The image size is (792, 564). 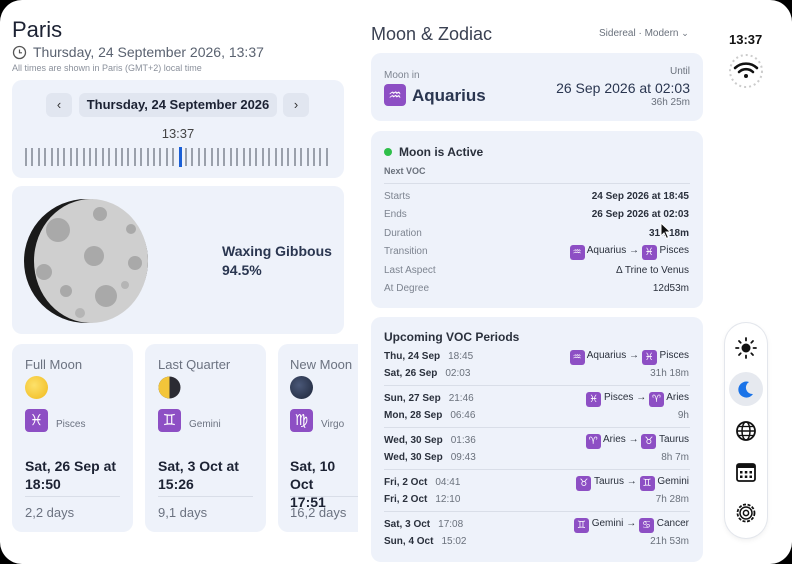 What do you see at coordinates (318, 512) in the screenshot?
I see `phase-duration: 16,2 days` at bounding box center [318, 512].